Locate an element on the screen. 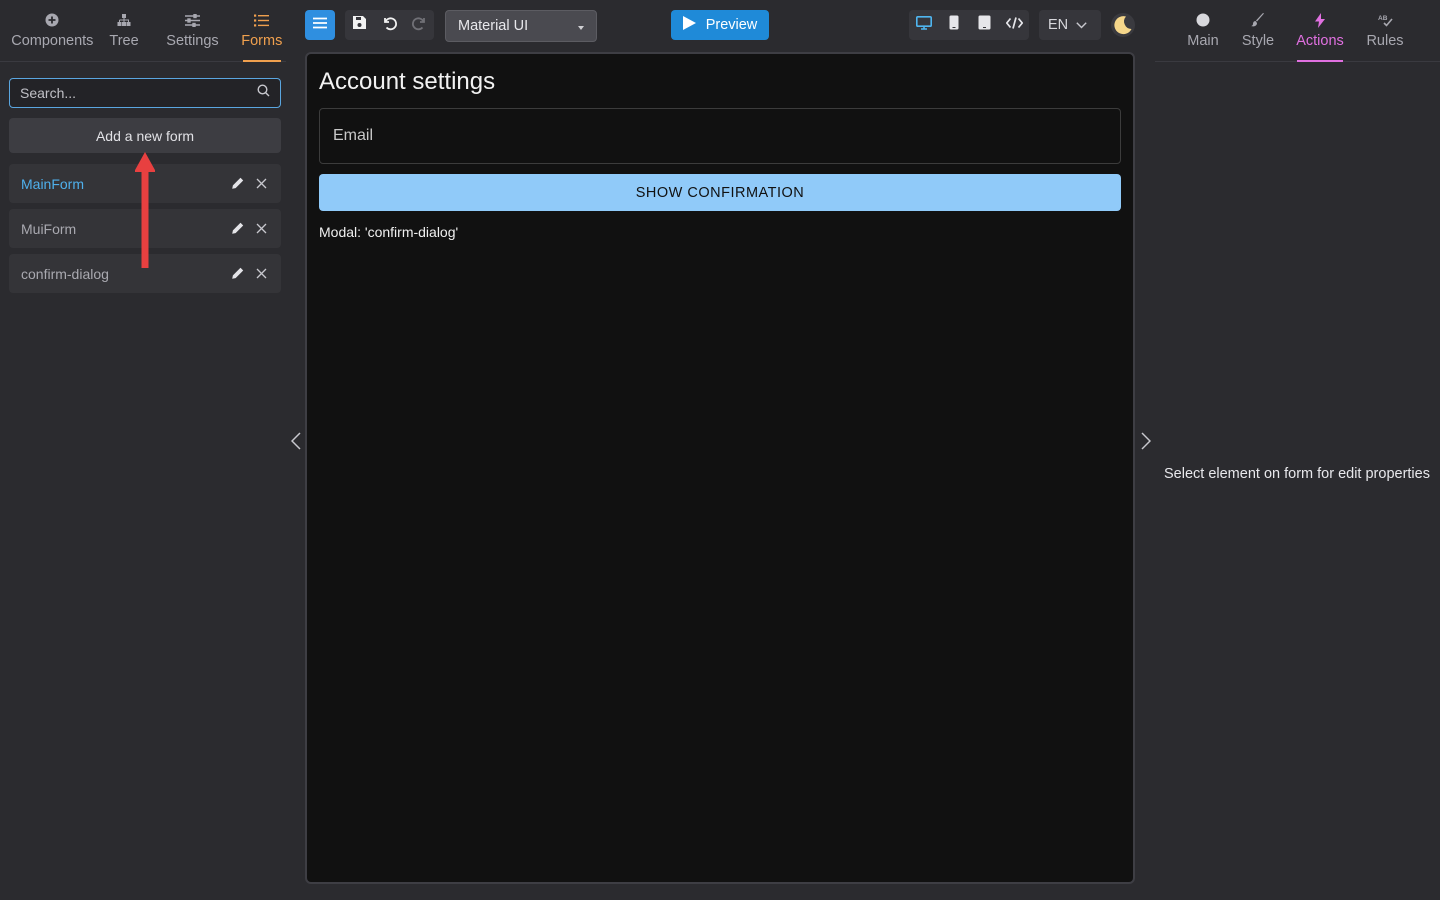 The height and width of the screenshot is (900, 1440). list-icon is located at coordinates (262, 20).